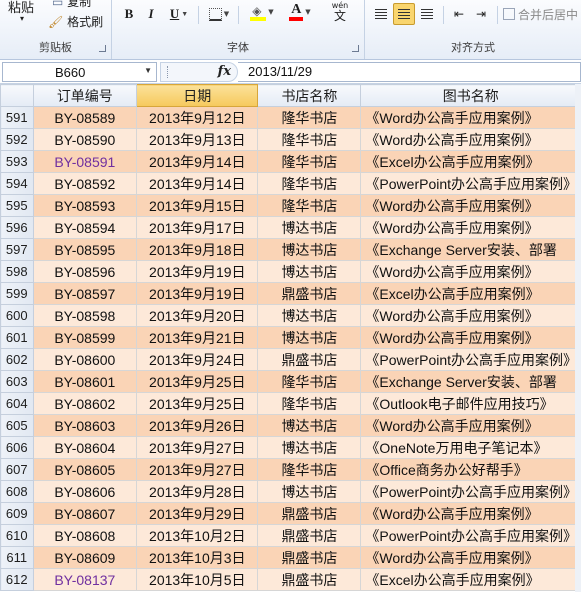  Describe the element at coordinates (129, 14) in the screenshot. I see `bold-button: B` at that location.